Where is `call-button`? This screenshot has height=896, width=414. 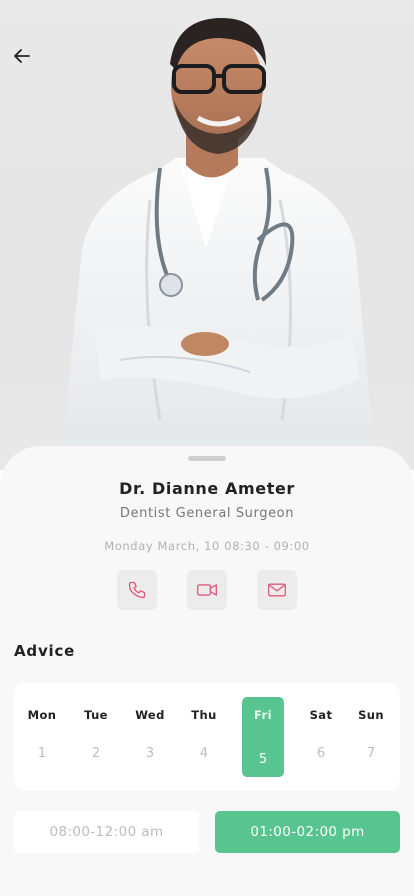
call-button is located at coordinates (137, 590).